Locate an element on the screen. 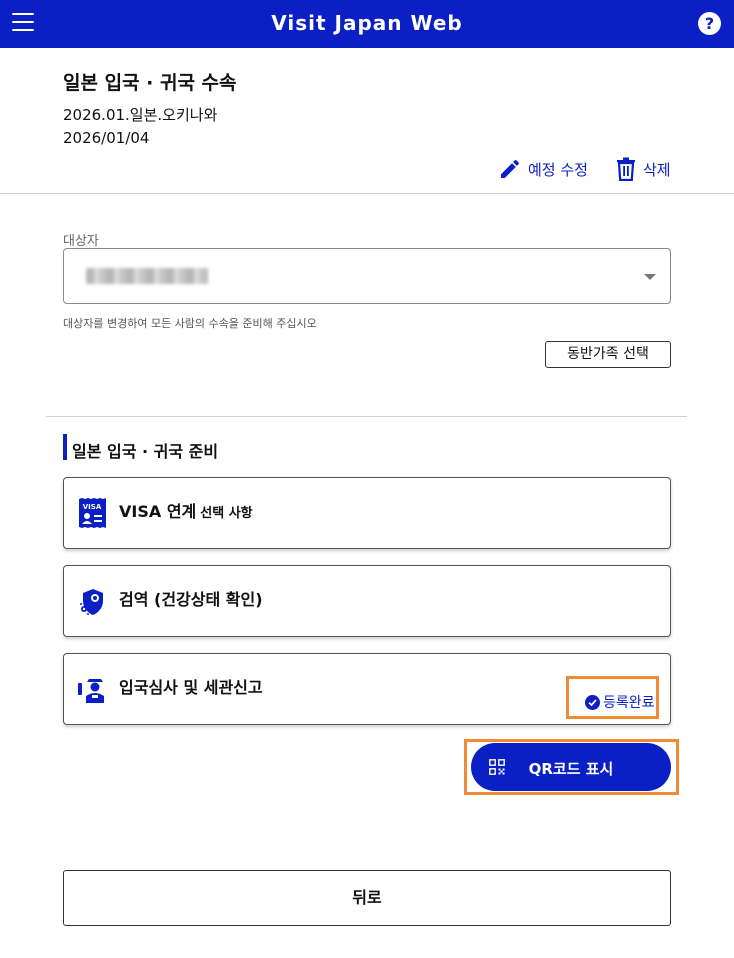 This screenshot has width=734, height=958. svg-text: VISA is located at coordinates (92, 507).